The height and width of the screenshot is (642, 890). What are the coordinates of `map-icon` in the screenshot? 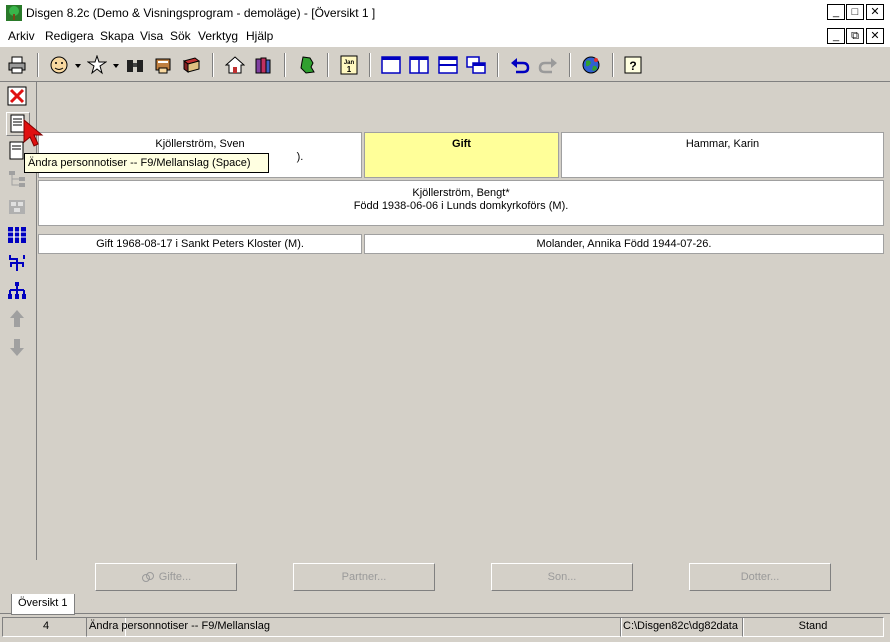 It's located at (307, 65).